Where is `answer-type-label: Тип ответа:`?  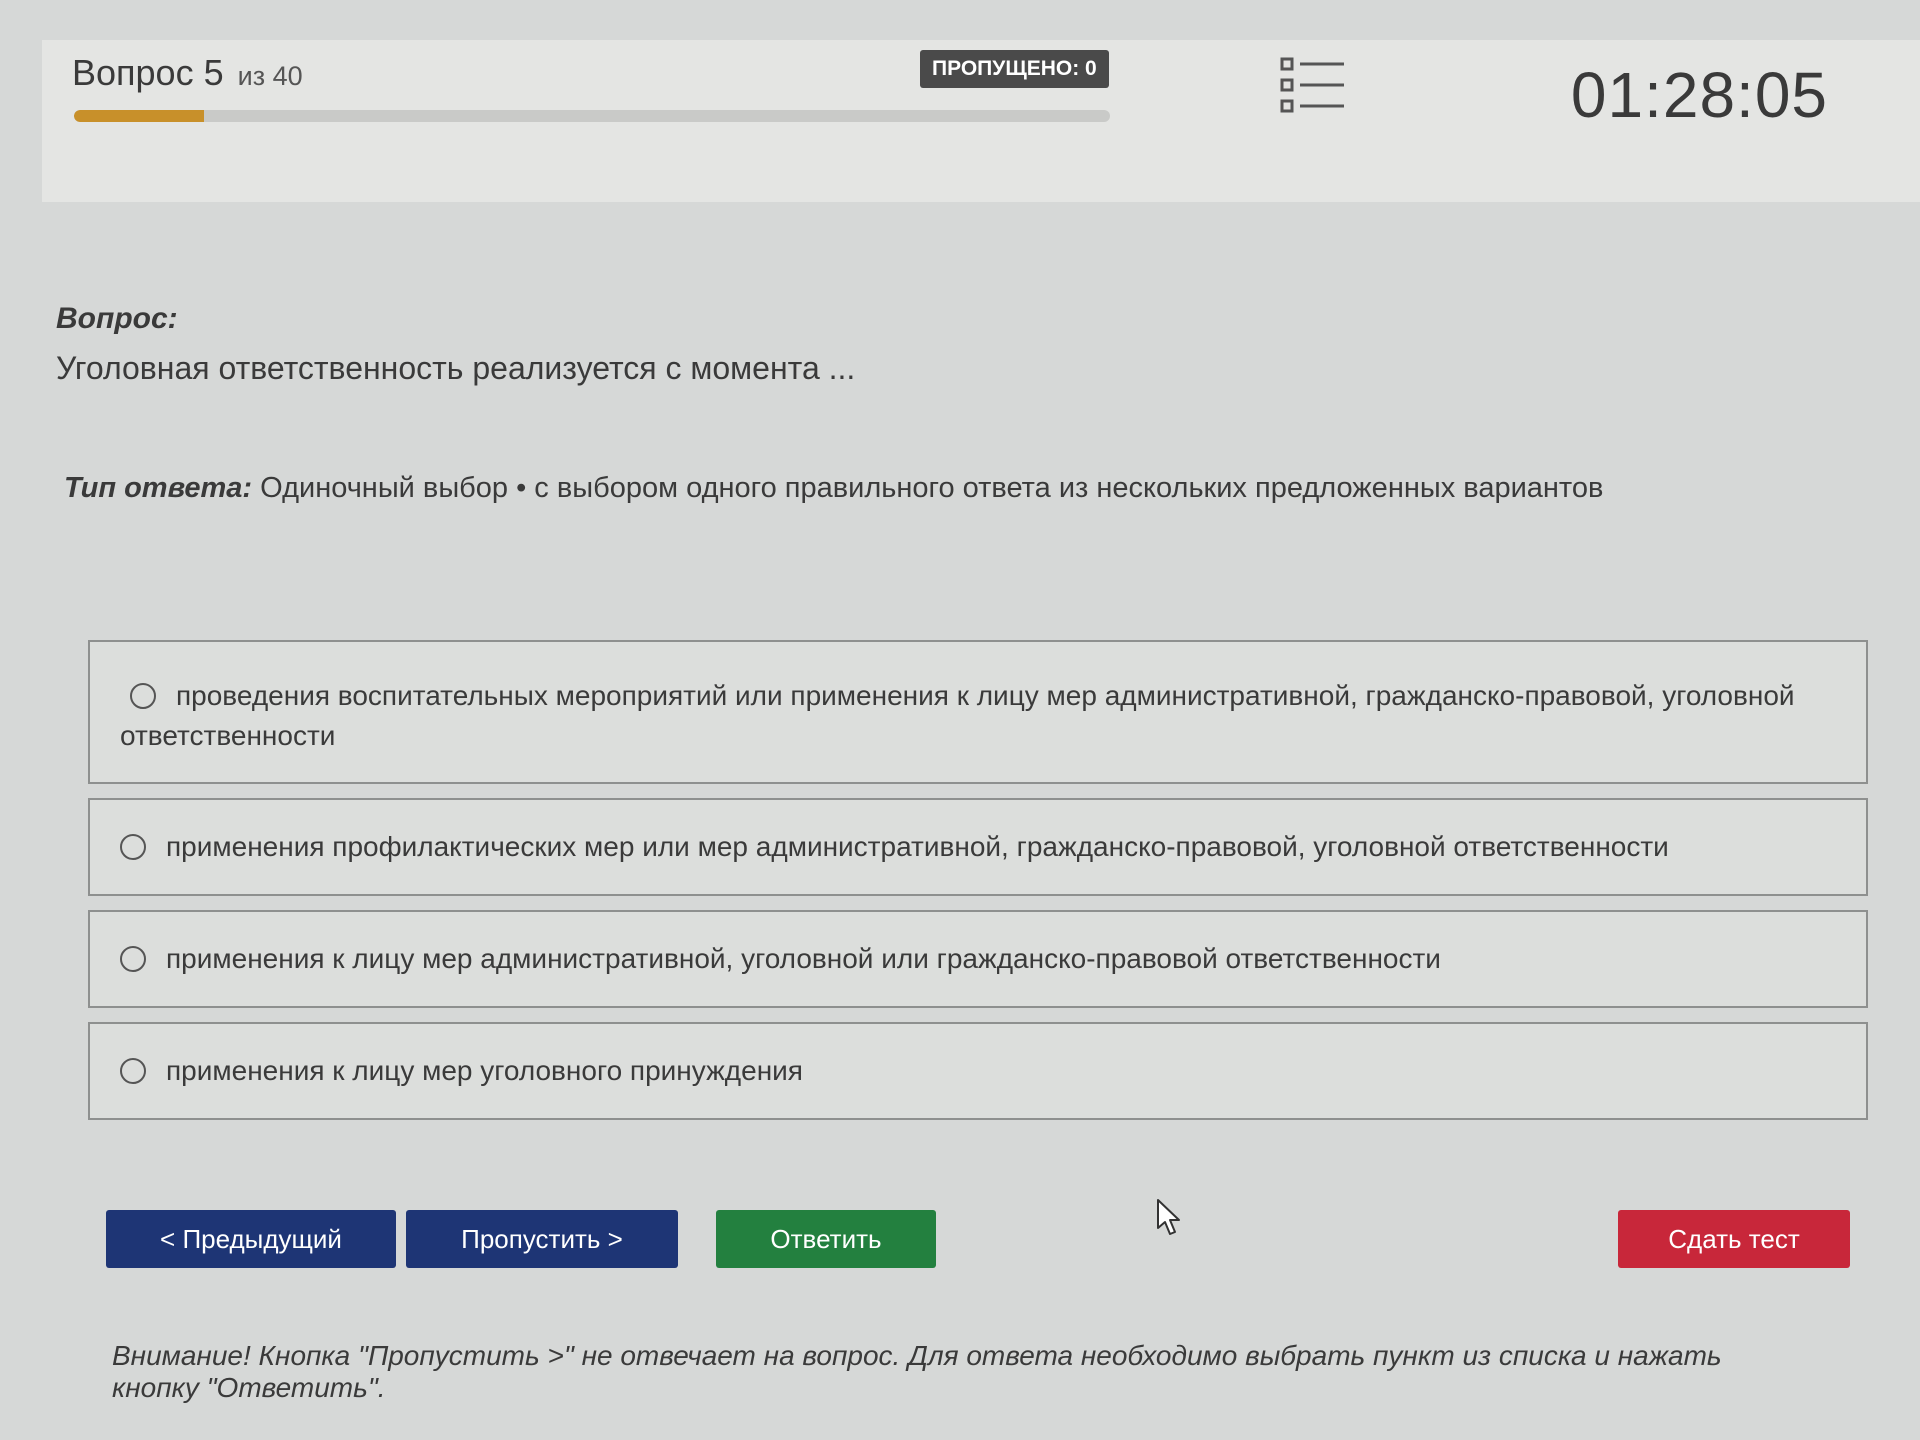
answer-type-label: Тип ответа: is located at coordinates (158, 488).